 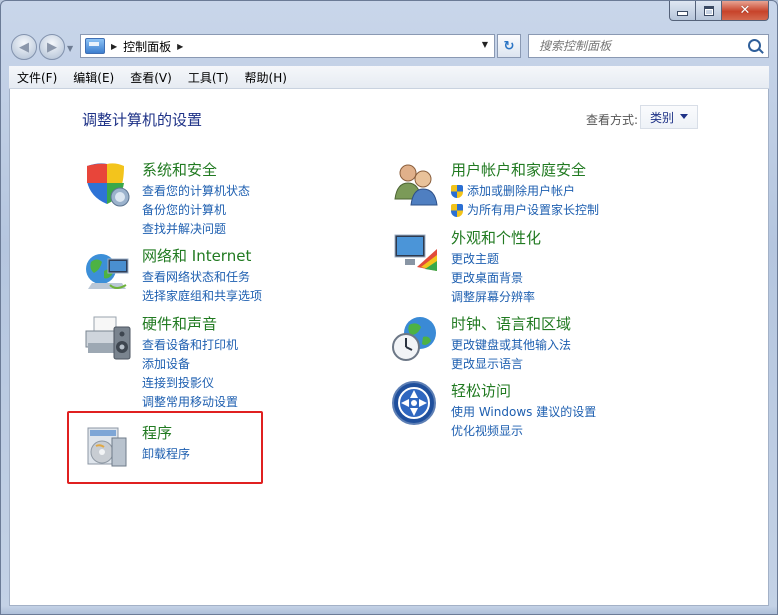 I want to click on minimize-button, so click(x=682, y=11).